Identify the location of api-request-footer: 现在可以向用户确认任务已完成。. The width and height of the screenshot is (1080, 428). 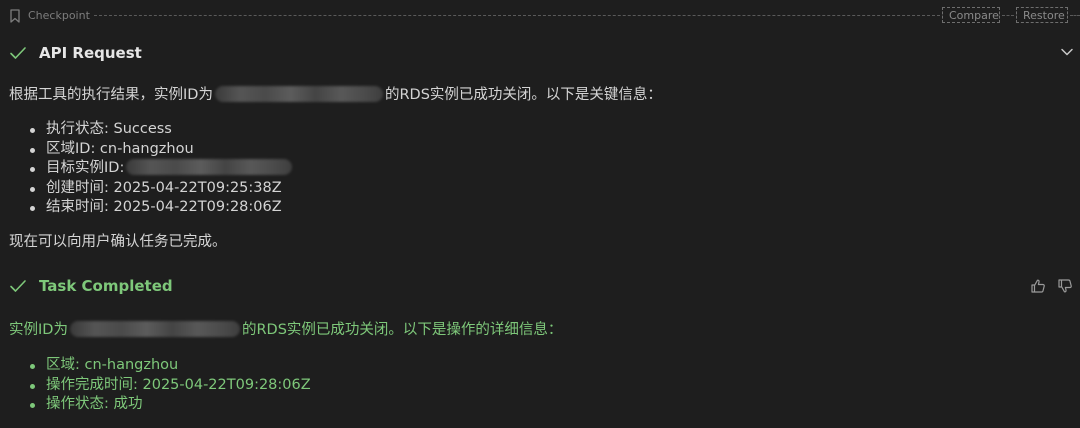
(118, 242).